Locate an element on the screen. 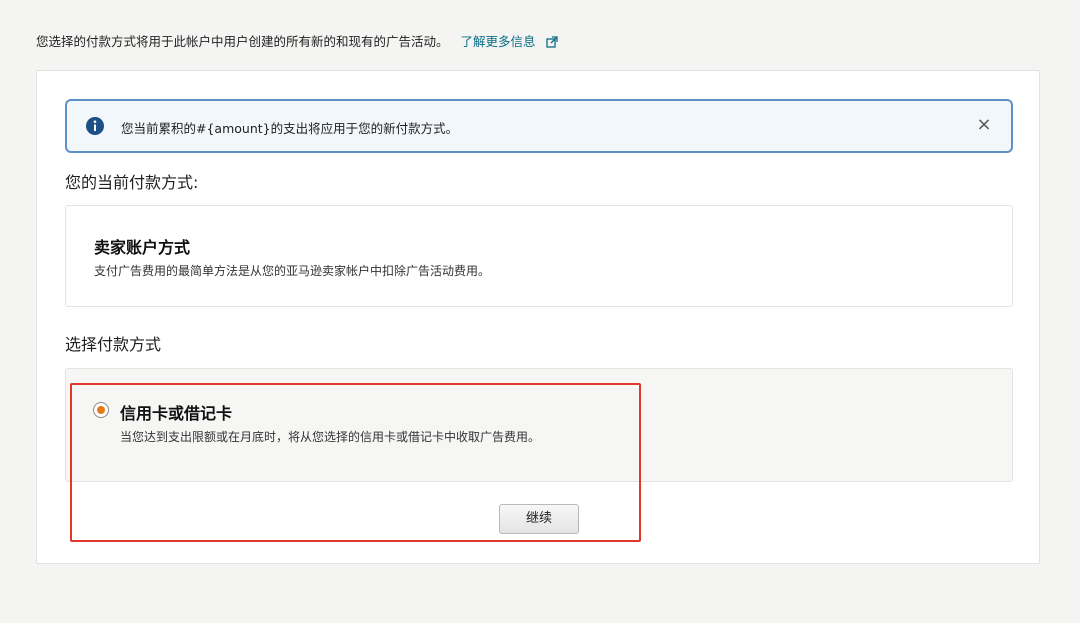 The image size is (1080, 623). continue-button: 继续 is located at coordinates (539, 519).